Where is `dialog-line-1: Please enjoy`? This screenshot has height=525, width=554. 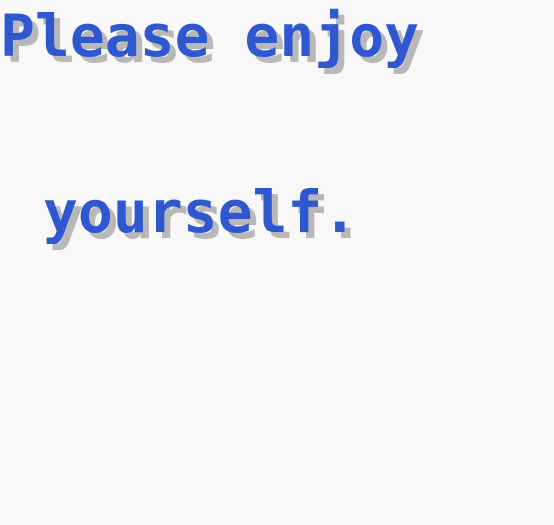 dialog-line-1: Please enjoy is located at coordinates (210, 36).